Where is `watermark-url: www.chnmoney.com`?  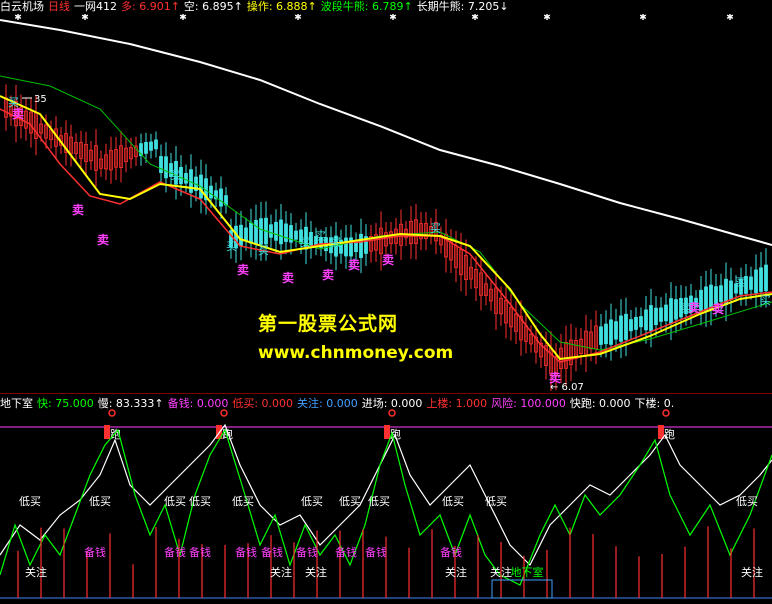
watermark-url: www.chnmoney.com is located at coordinates (356, 353).